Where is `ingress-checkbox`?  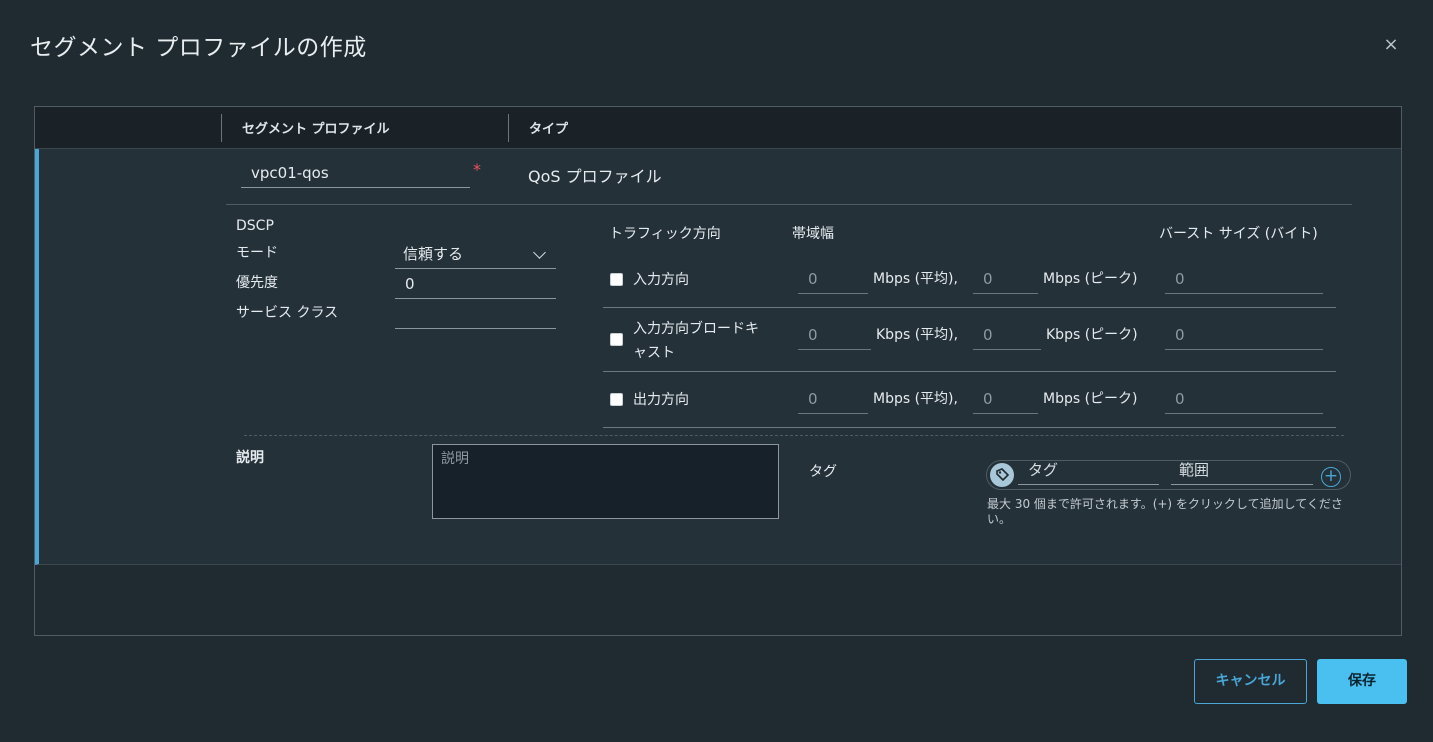
ingress-checkbox is located at coordinates (616, 279).